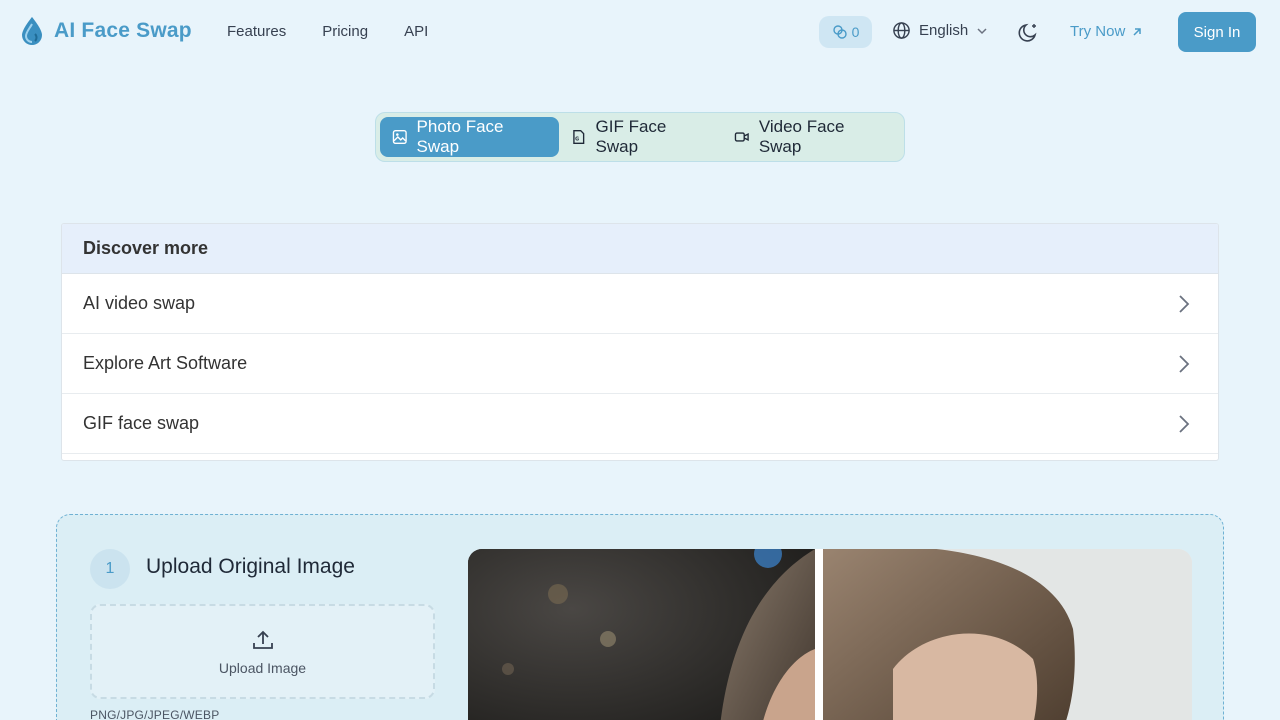  Describe the element at coordinates (460, 136) in the screenshot. I see `tab-label: Photo Face Swap` at that location.